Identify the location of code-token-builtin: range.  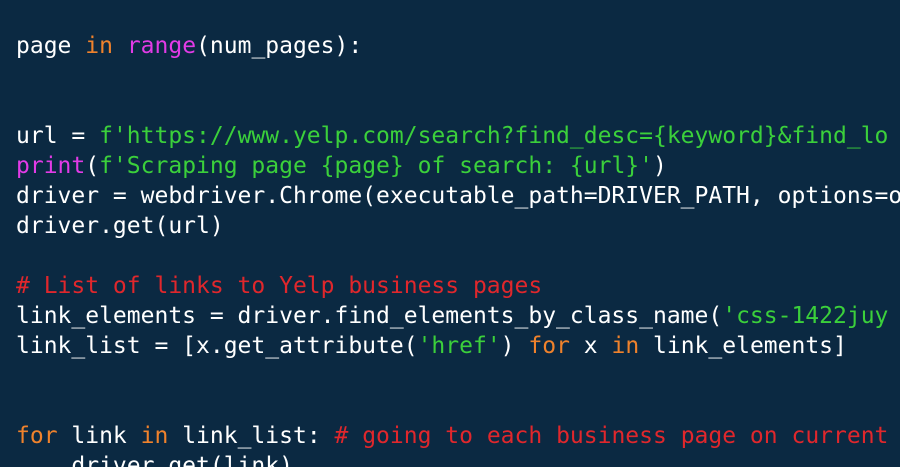
(161, 46).